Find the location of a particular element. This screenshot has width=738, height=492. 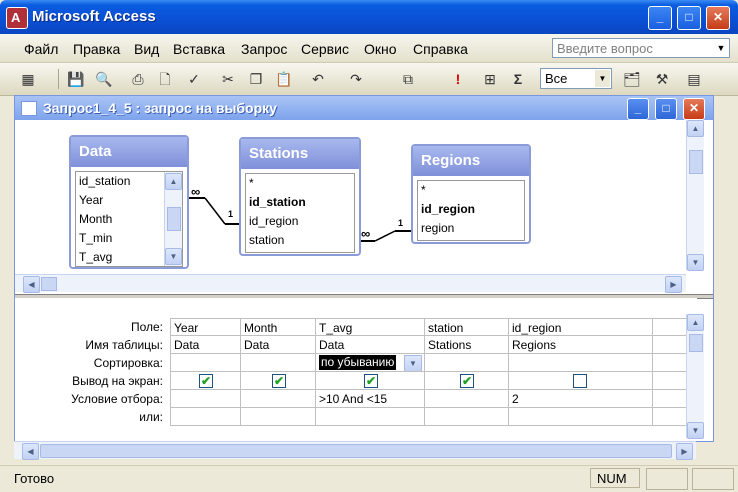

grid-cell-sort: по убыванию ▼ is located at coordinates (370, 363).